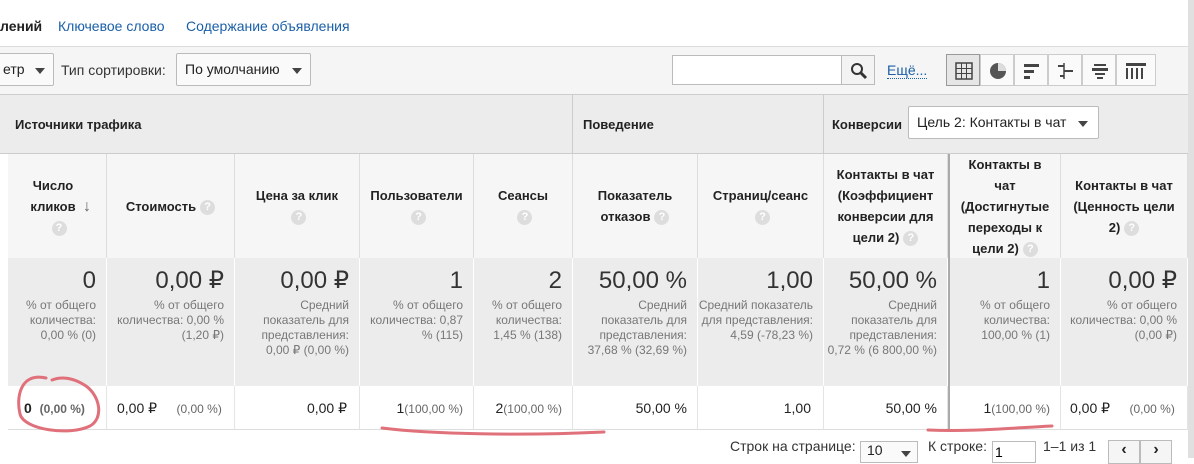  I want to click on goal-select: Цель 2: Контакты в чат, so click(1003, 122).